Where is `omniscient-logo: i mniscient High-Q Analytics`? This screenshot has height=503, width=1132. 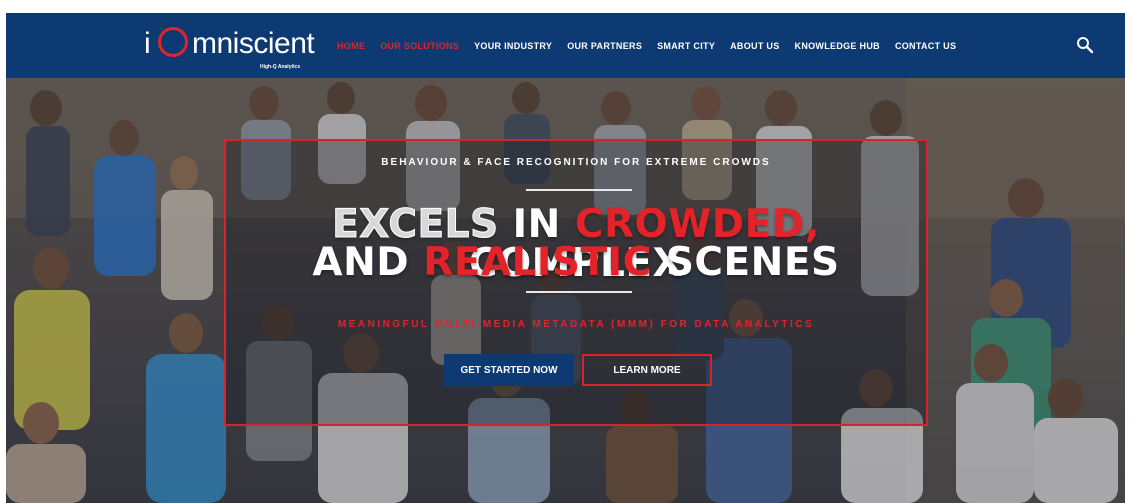
omniscient-logo: i mniscient High-Q Analytics is located at coordinates (229, 45).